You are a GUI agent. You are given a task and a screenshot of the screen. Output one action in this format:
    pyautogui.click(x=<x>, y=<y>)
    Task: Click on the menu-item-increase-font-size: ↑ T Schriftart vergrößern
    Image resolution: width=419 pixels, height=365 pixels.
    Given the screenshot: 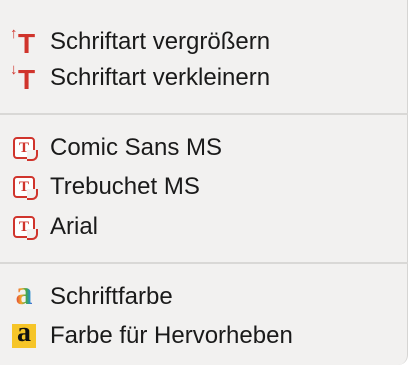 What is the action you would take?
    pyautogui.click(x=140, y=42)
    